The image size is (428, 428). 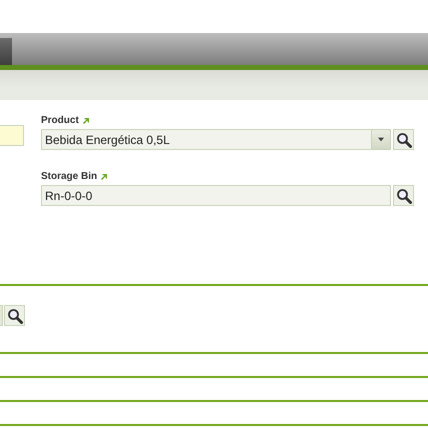 I want to click on dropdown-button, so click(x=381, y=139).